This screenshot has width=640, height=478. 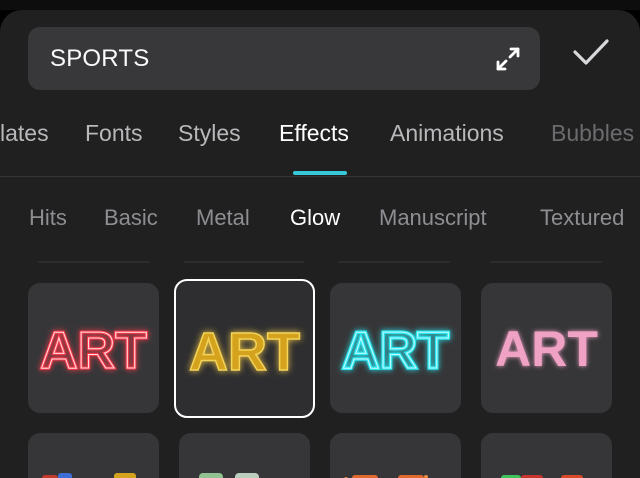 I want to click on tab-fonts: Fonts, so click(x=114, y=133).